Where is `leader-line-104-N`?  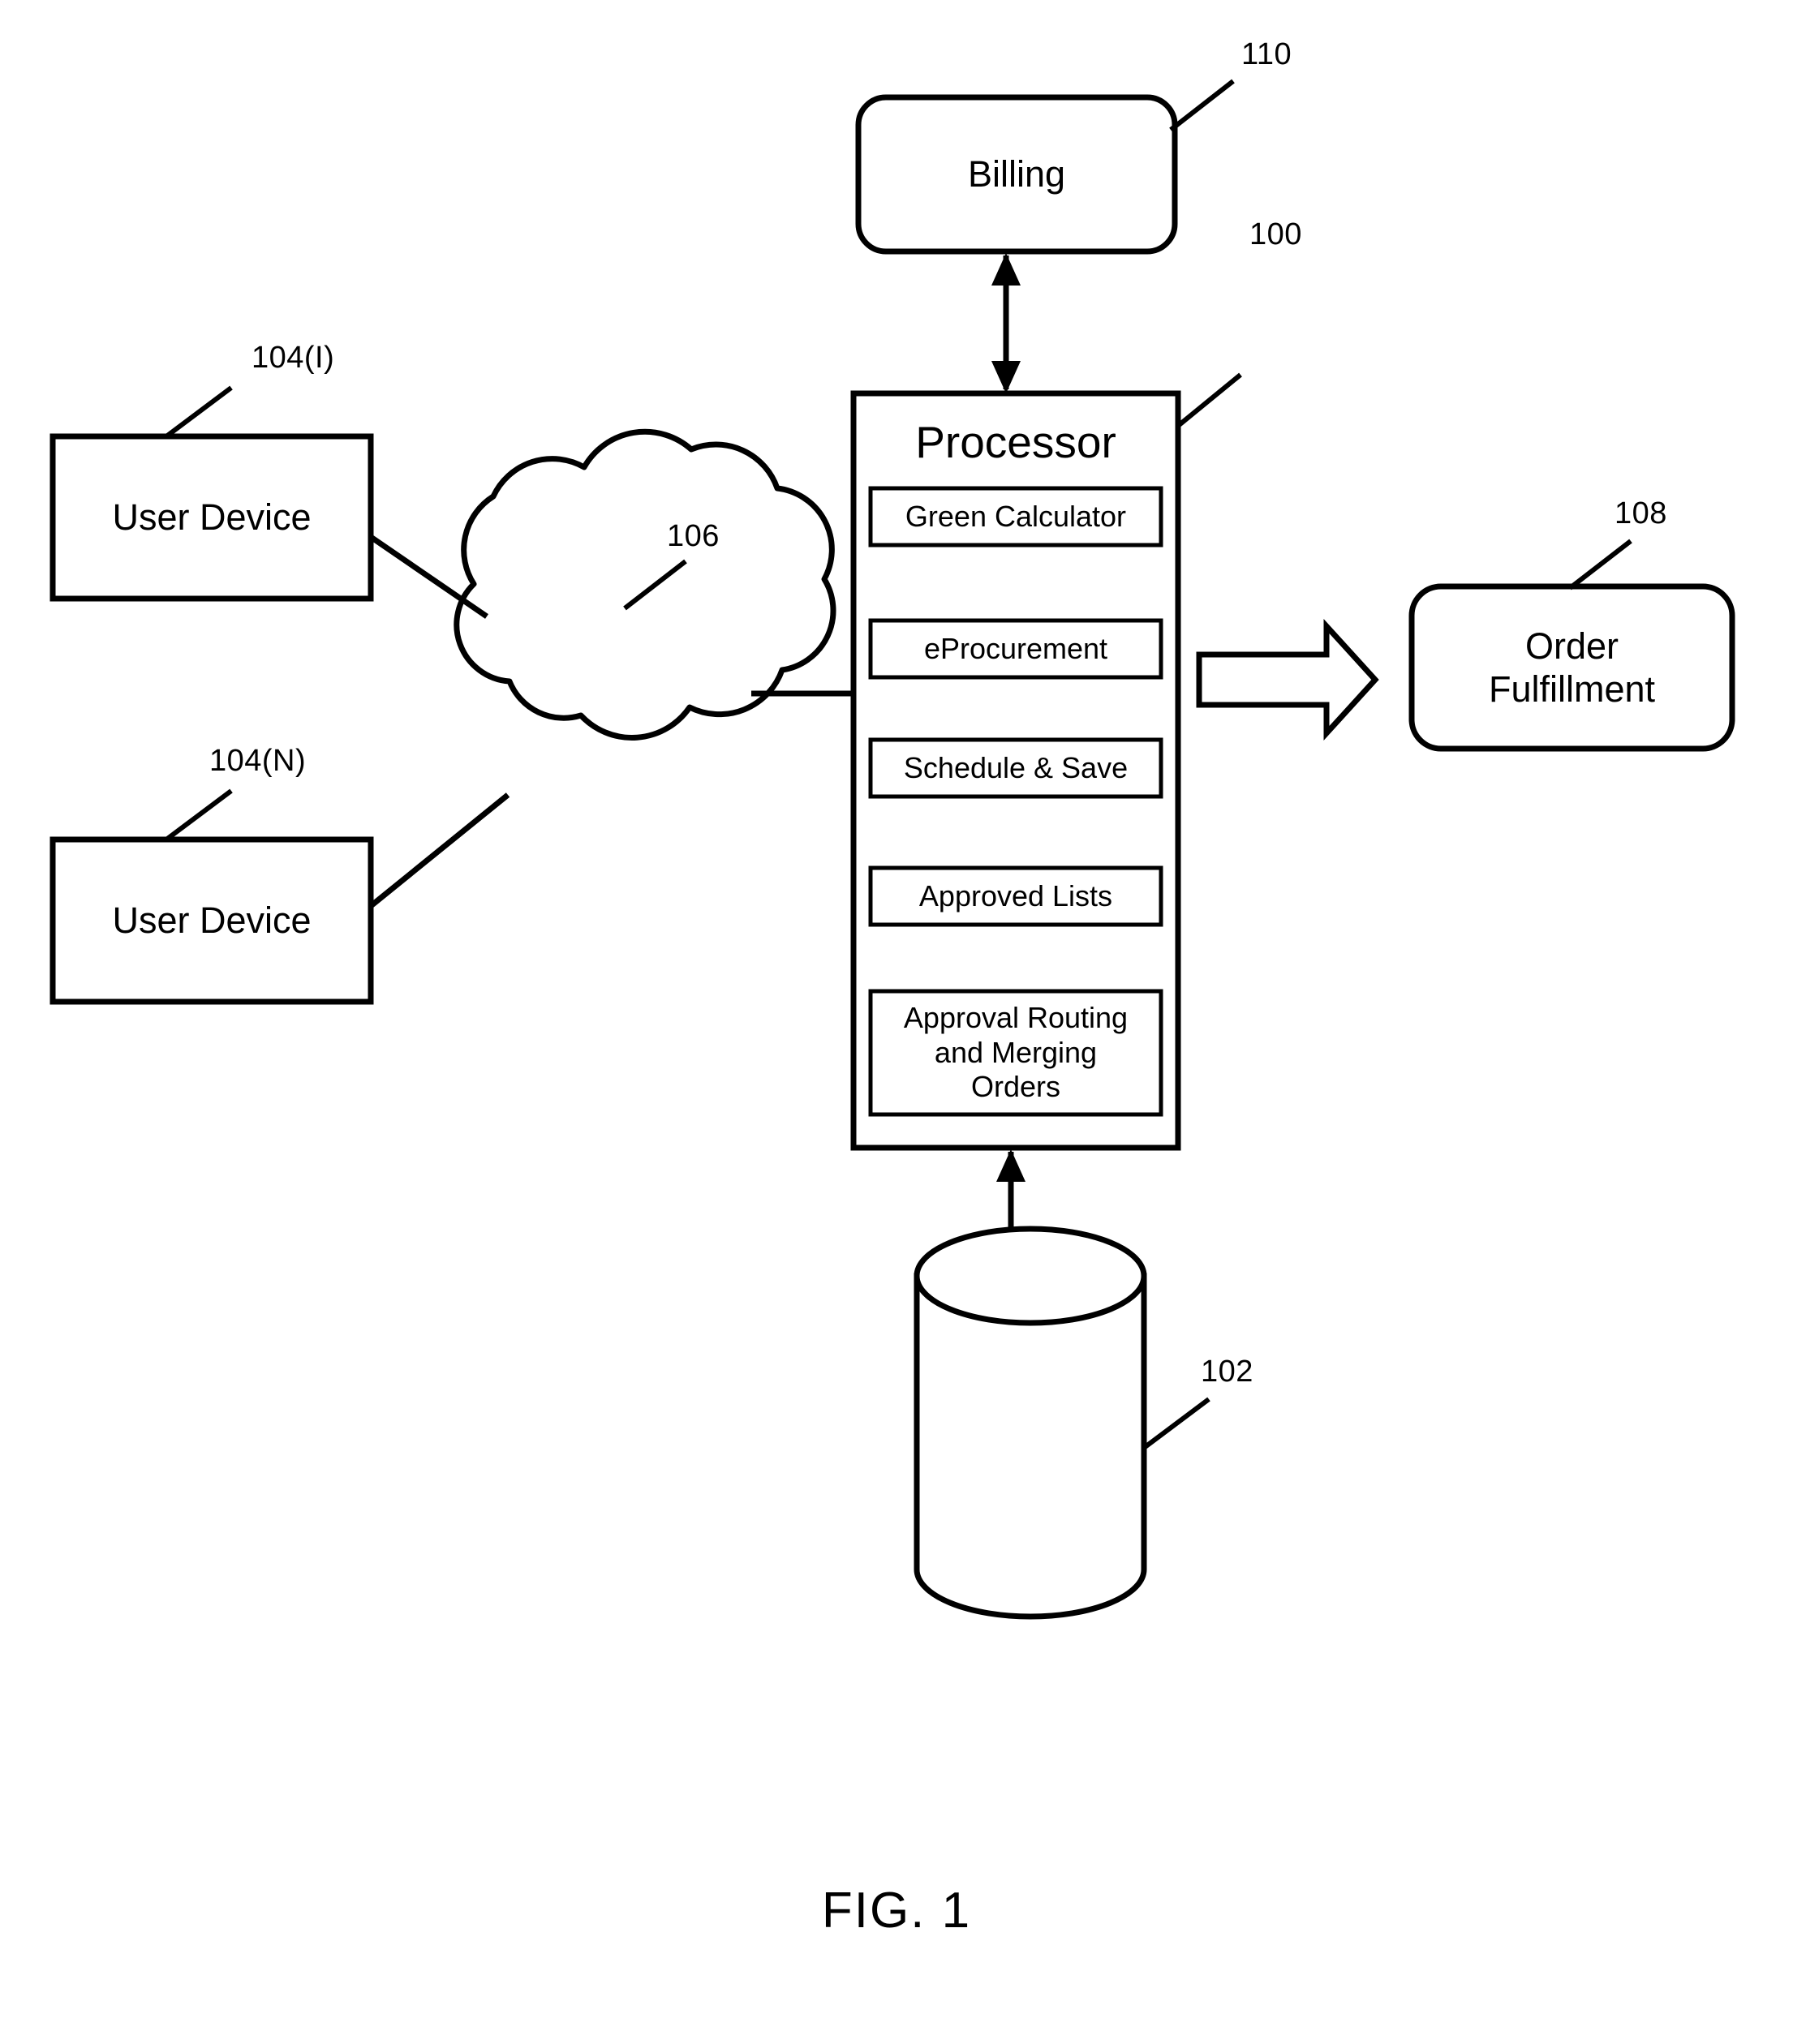
leader-line-104-N is located at coordinates (199, 815).